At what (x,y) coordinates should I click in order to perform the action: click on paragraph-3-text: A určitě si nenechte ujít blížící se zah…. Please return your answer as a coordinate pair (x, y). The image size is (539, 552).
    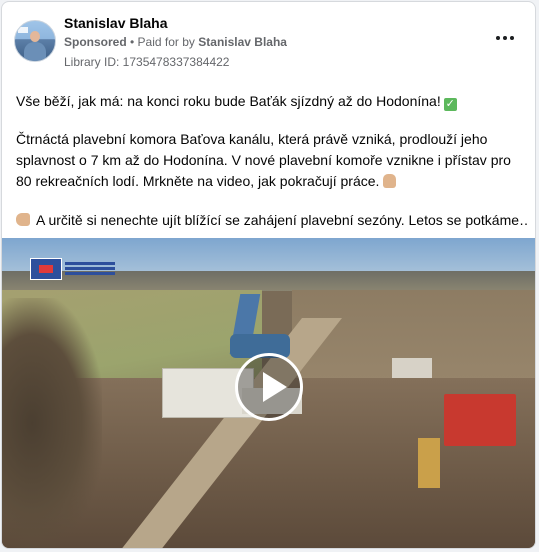
    Looking at the image, I should click on (282, 220).